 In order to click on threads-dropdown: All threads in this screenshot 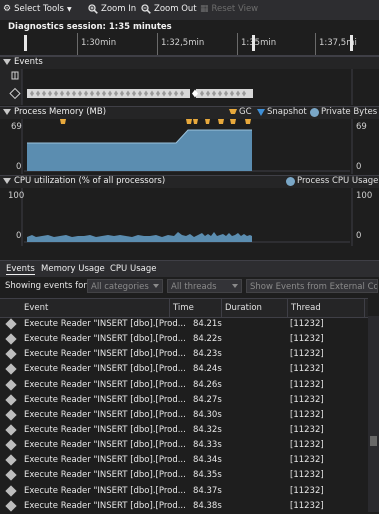, I will do `click(204, 286)`.